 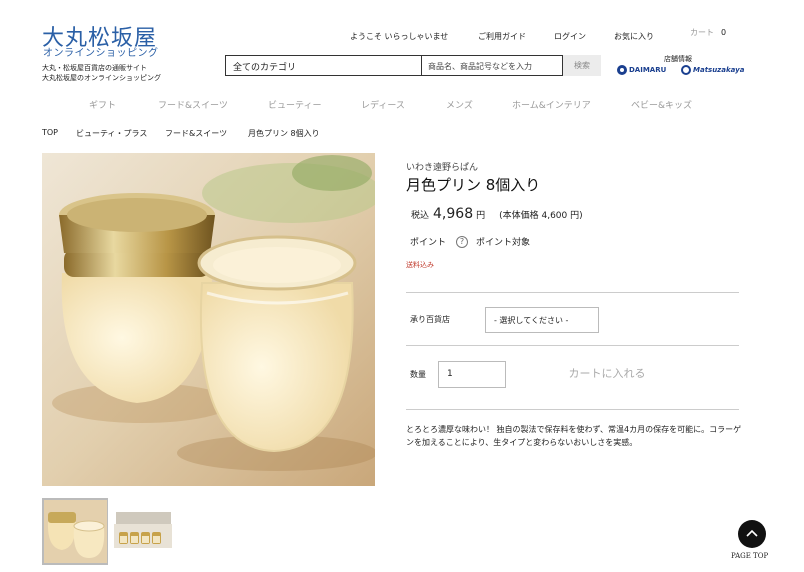 I want to click on logo-desc-line-1: 大丸・松坂屋百貨店の通販サイト, so click(x=94, y=68).